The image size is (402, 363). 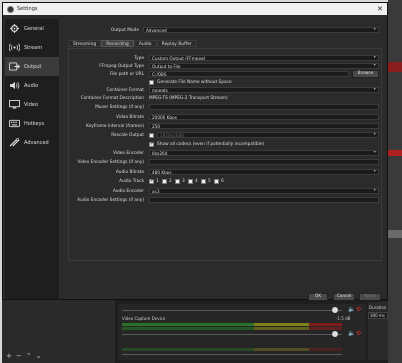 I want to click on audio-track-3-label: 3, so click(x=183, y=181).